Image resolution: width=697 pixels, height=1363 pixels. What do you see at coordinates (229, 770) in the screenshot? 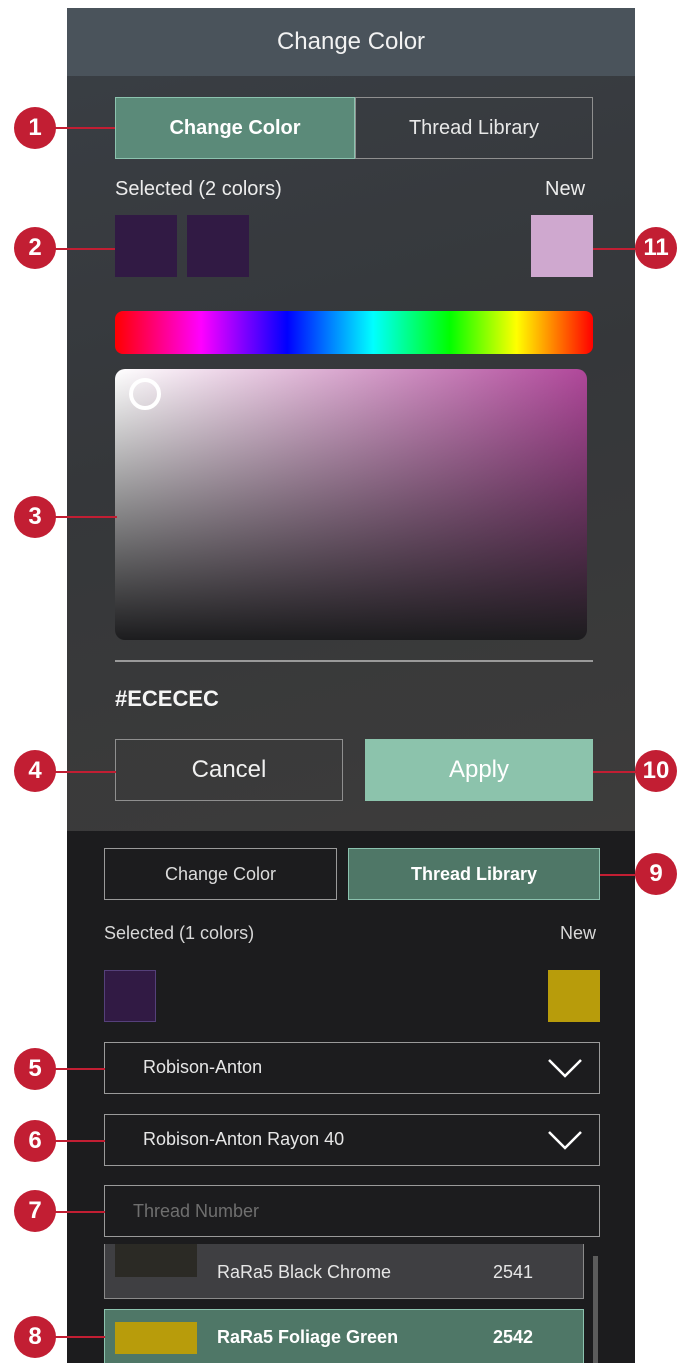
I see `cancel-button: Cancel` at bounding box center [229, 770].